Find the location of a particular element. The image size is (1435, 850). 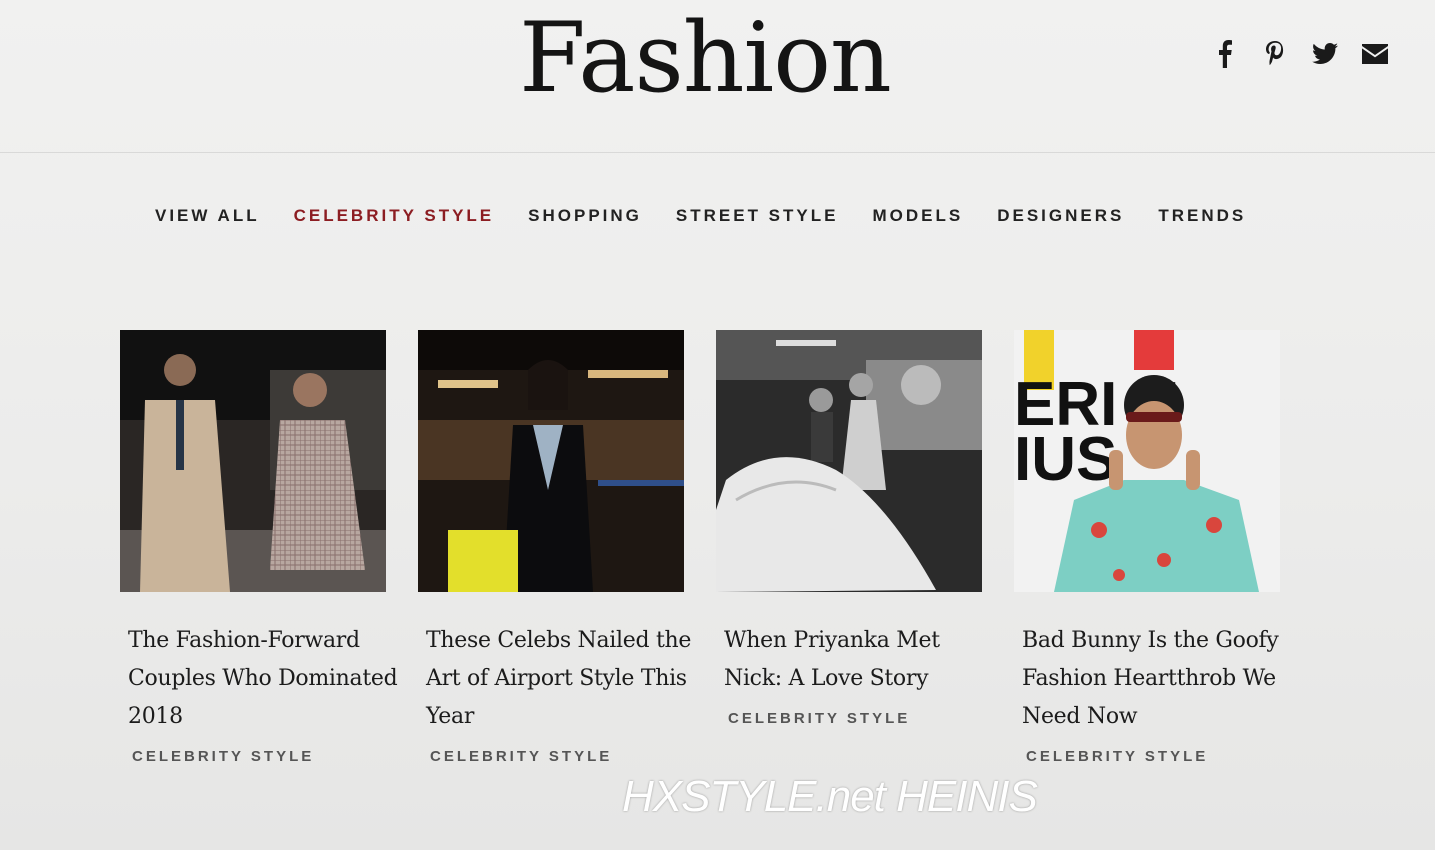

article-title: When Priyanka Met Nick: A Love Story is located at coordinates (859, 660).